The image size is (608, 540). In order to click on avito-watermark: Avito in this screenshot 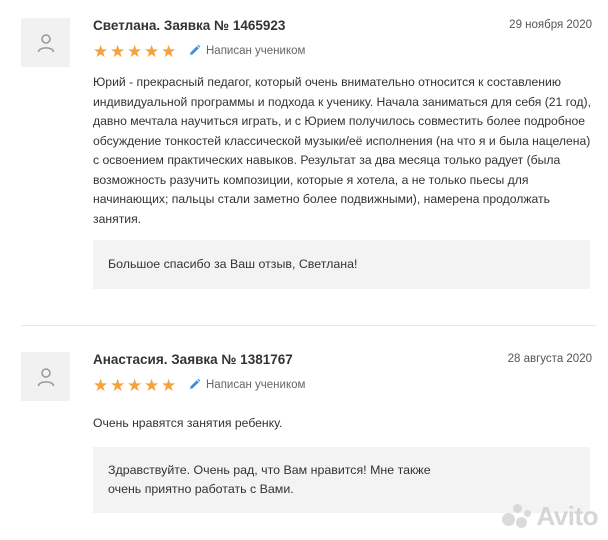, I will do `click(550, 516)`.